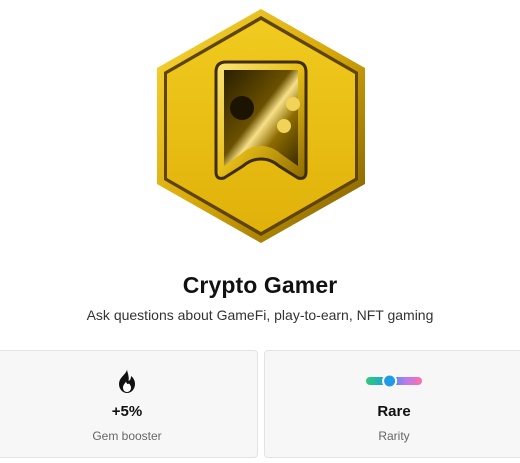 The image size is (520, 463). Describe the element at coordinates (128, 381) in the screenshot. I see `fire-icon` at that location.